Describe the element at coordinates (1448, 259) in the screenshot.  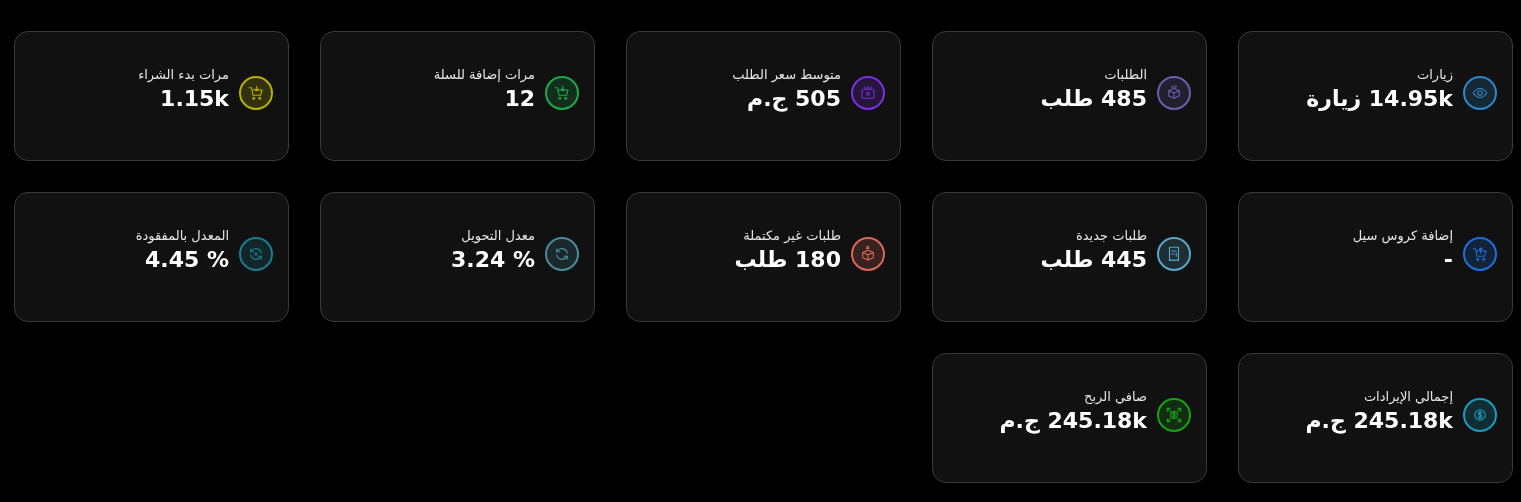
I see `stat-value: -` at that location.